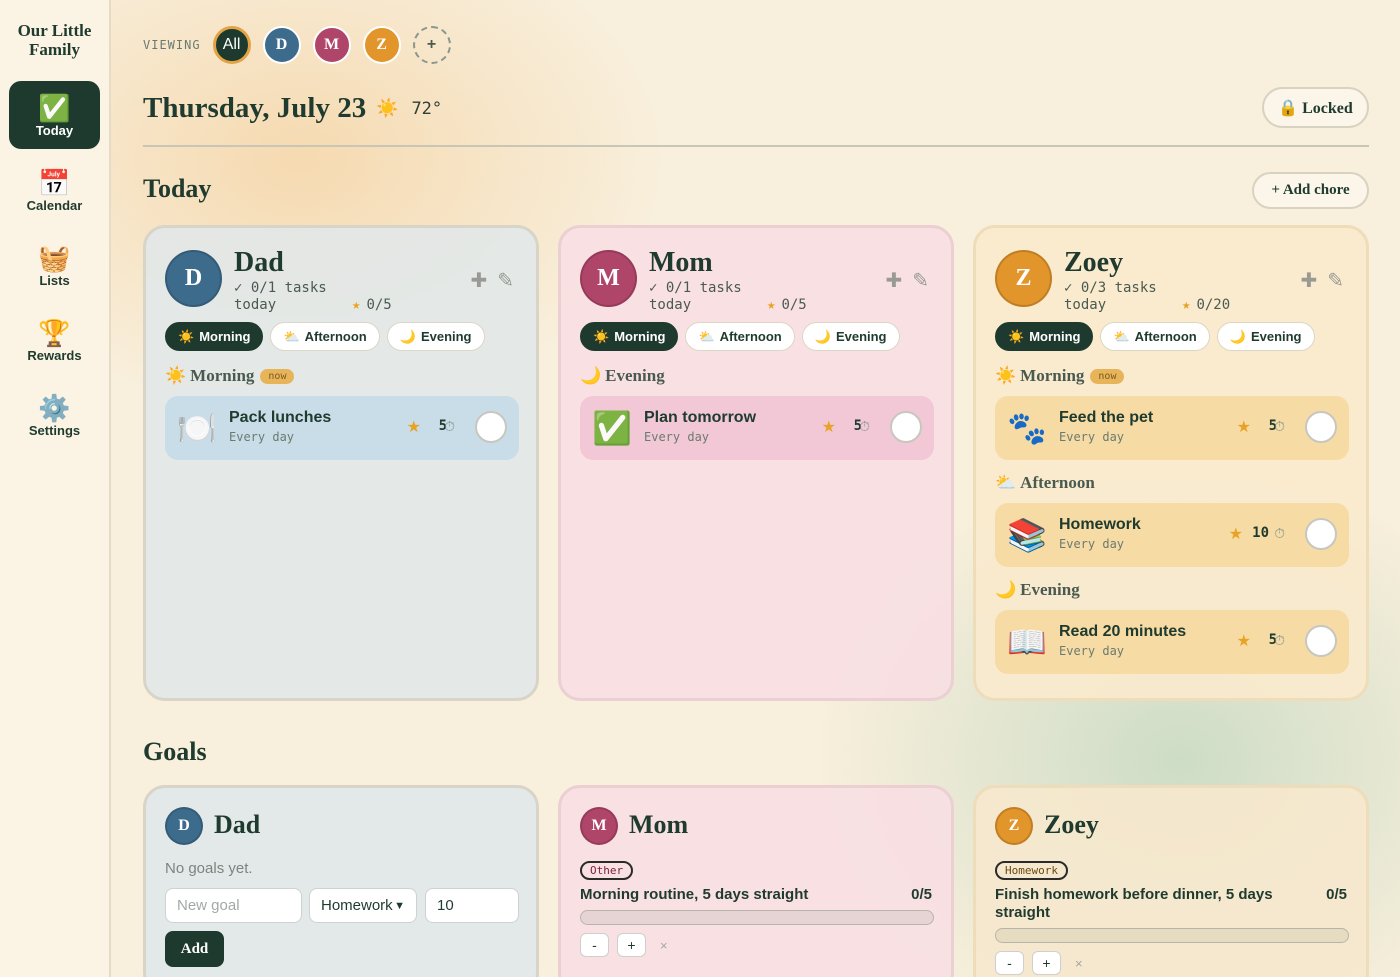 The width and height of the screenshot is (1400, 977). I want to click on nav-calendar: 📅 Calendar, so click(54, 190).